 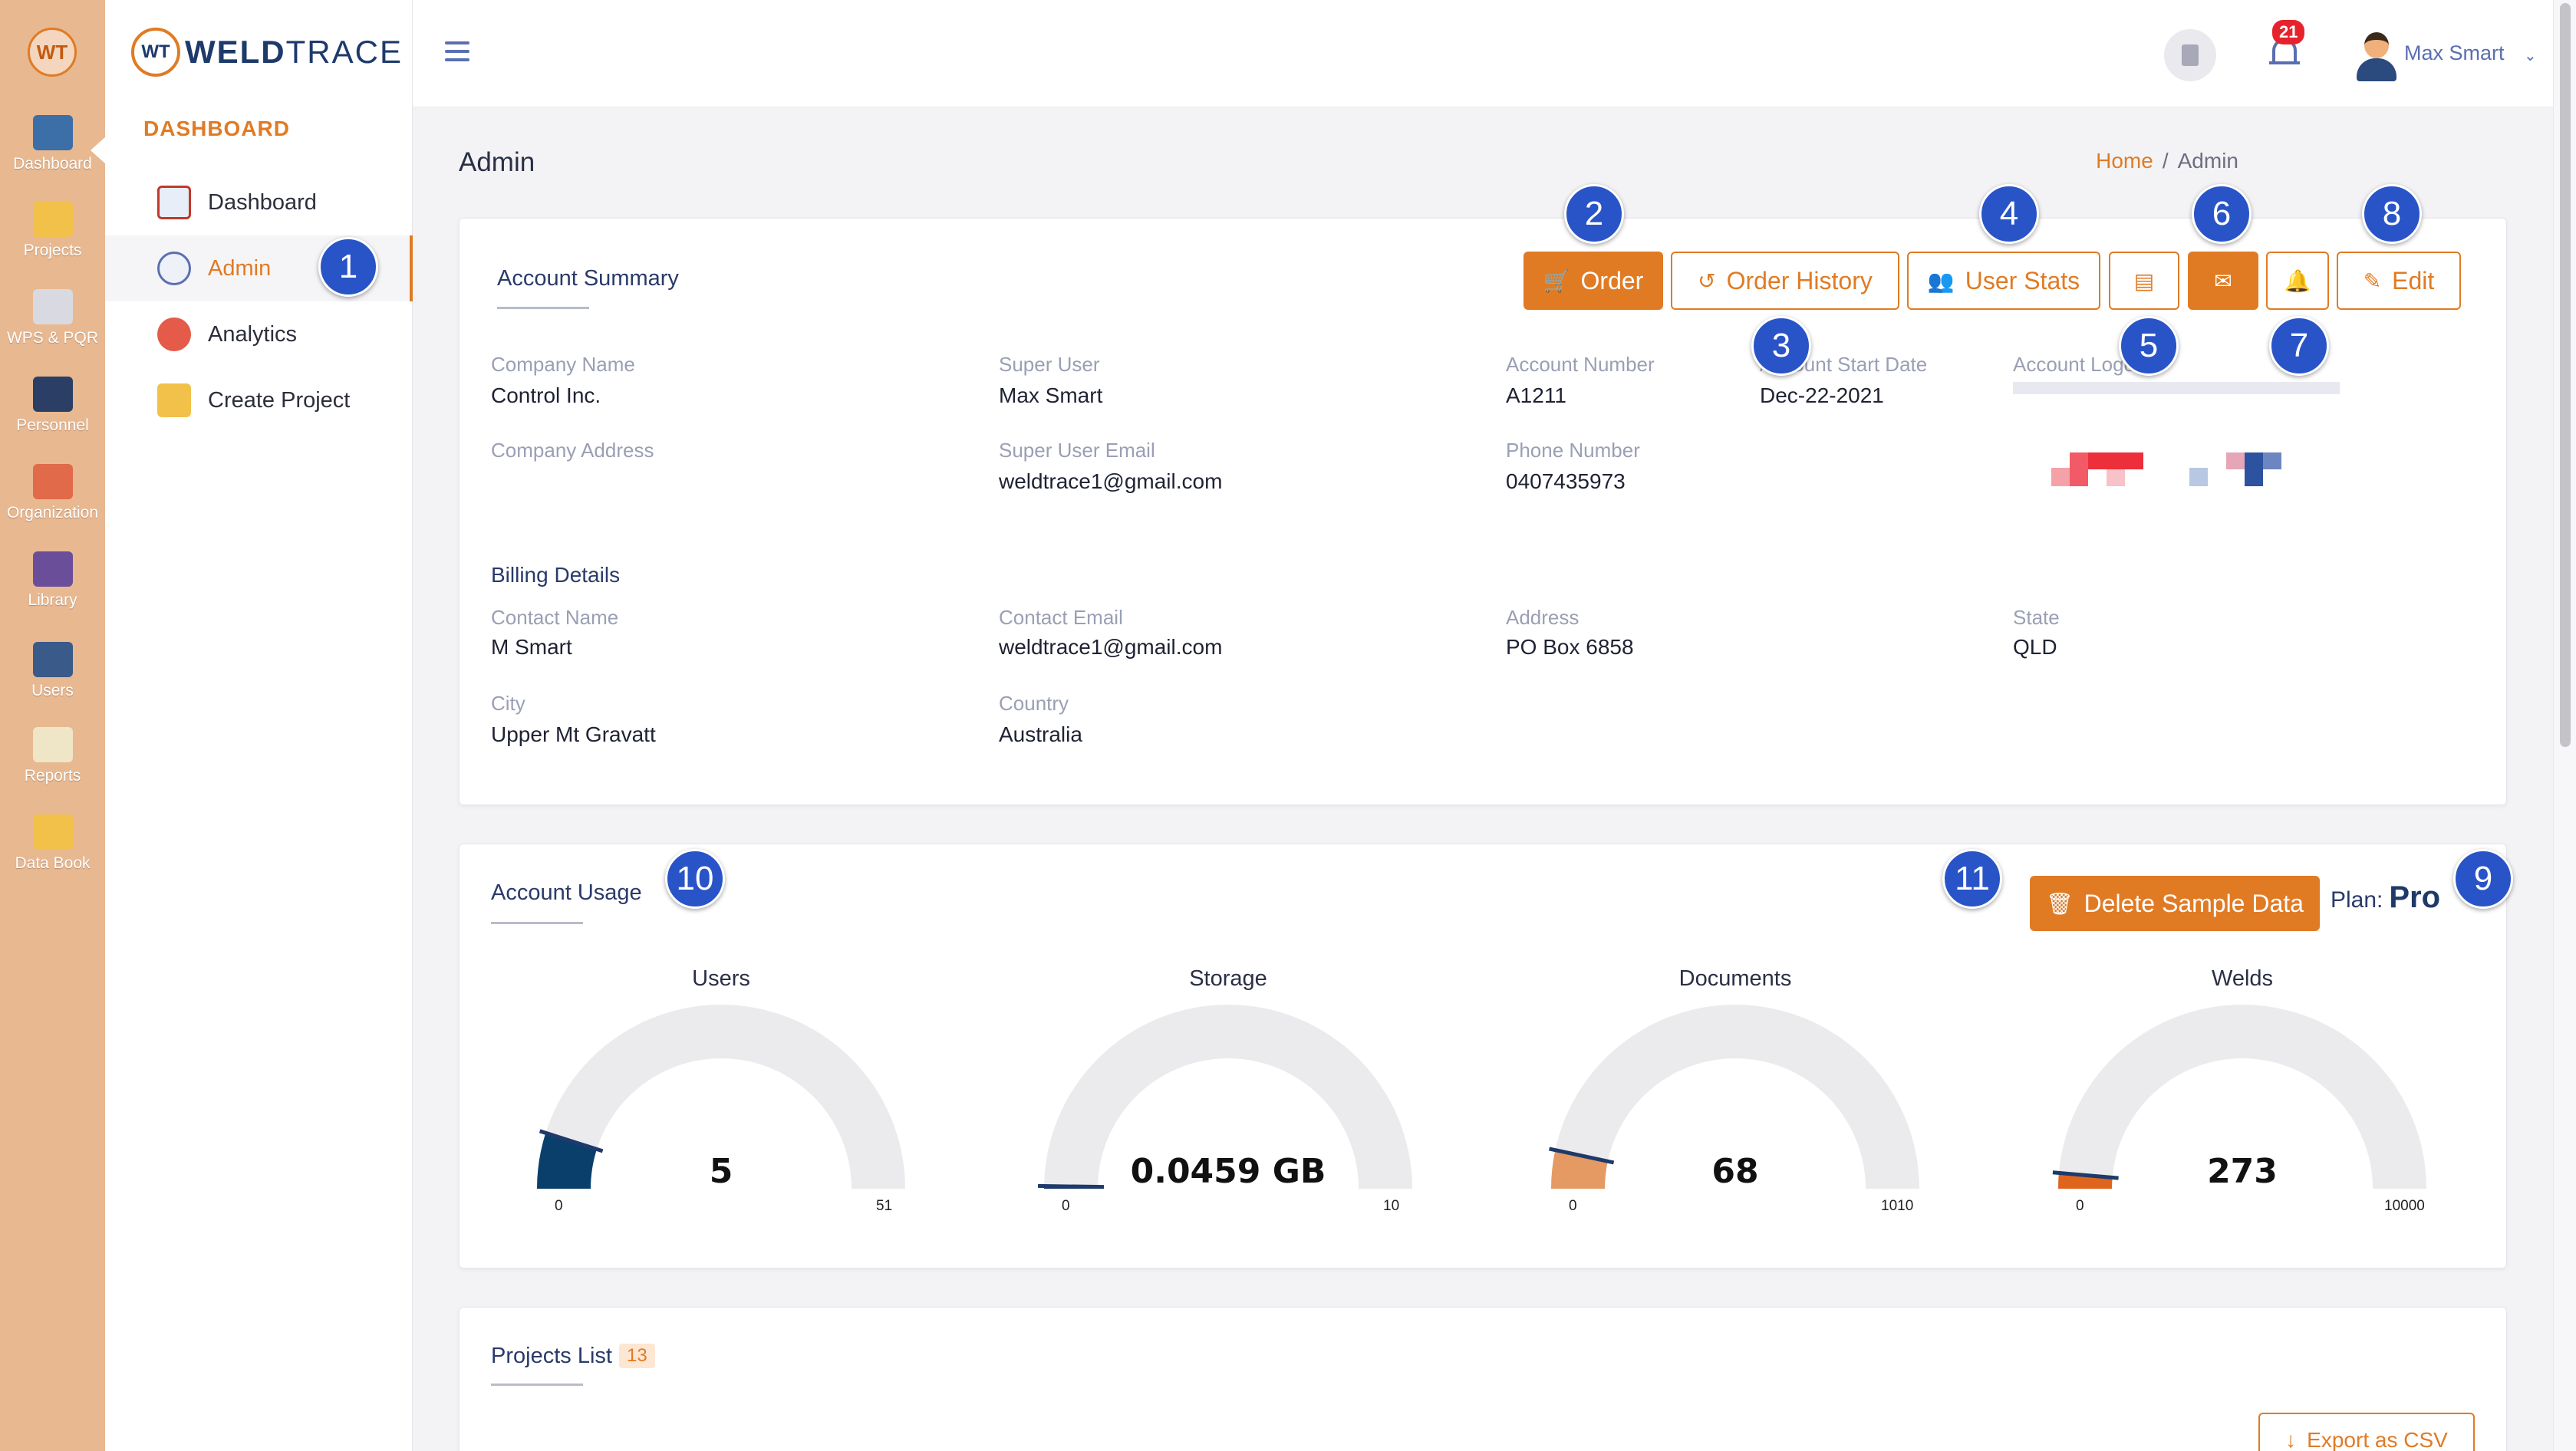 What do you see at coordinates (1066, 1206) in the screenshot?
I see `gauge-min-storage: 0` at bounding box center [1066, 1206].